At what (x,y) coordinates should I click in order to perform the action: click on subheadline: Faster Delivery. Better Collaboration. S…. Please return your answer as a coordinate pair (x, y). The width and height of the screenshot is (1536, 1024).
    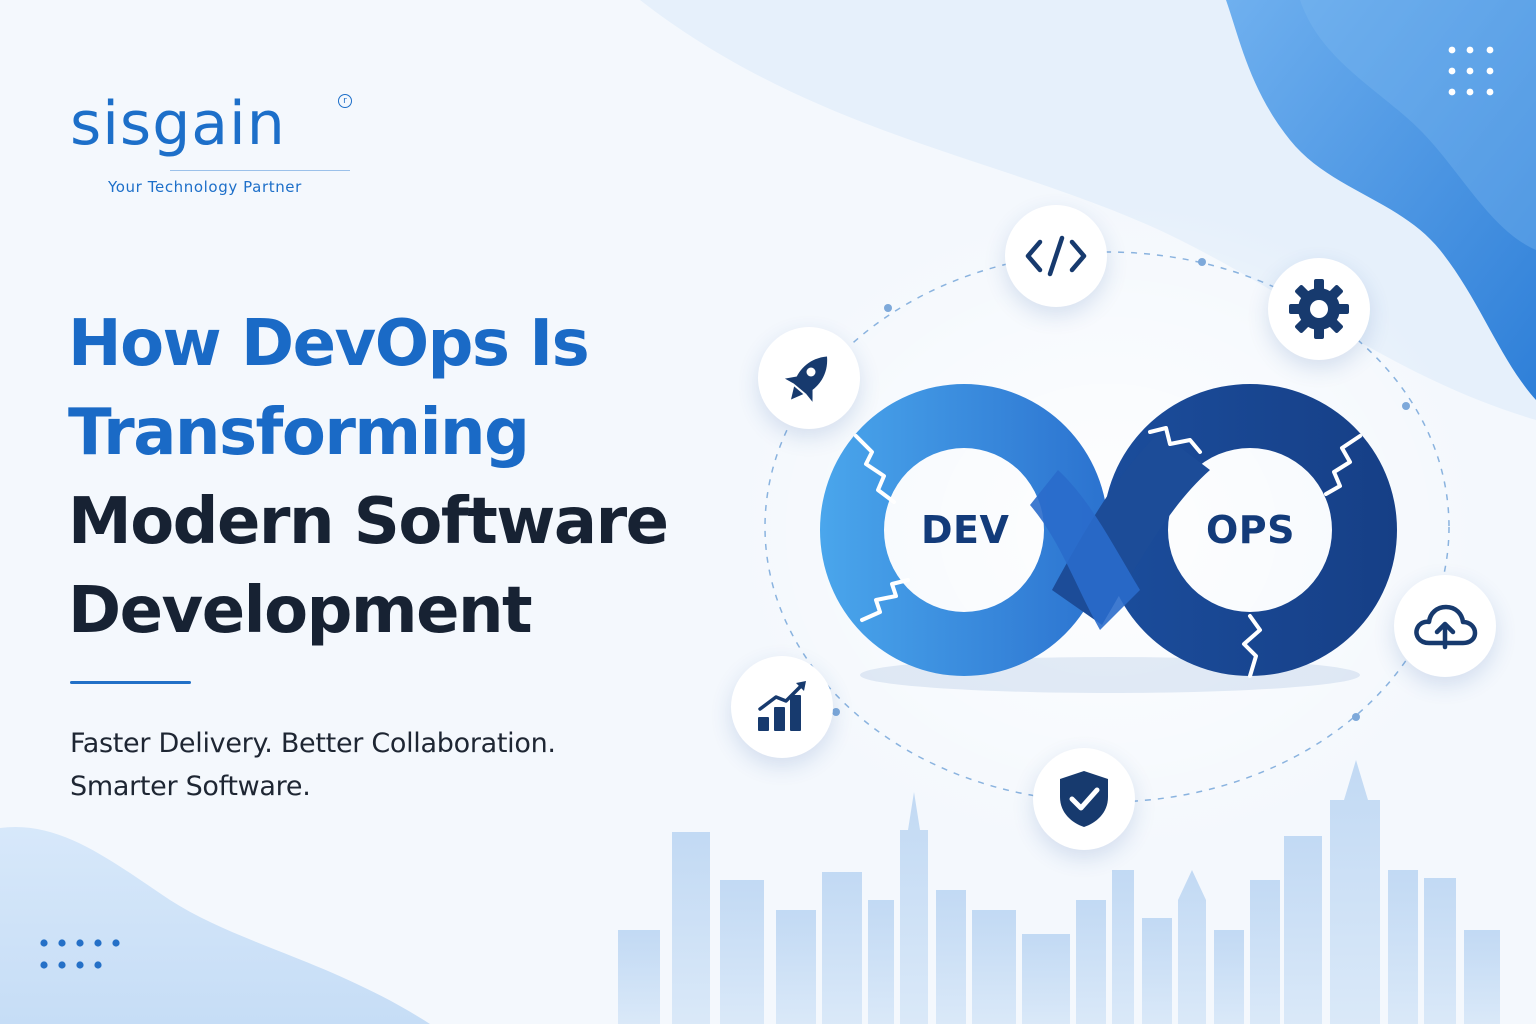
    Looking at the image, I should click on (313, 765).